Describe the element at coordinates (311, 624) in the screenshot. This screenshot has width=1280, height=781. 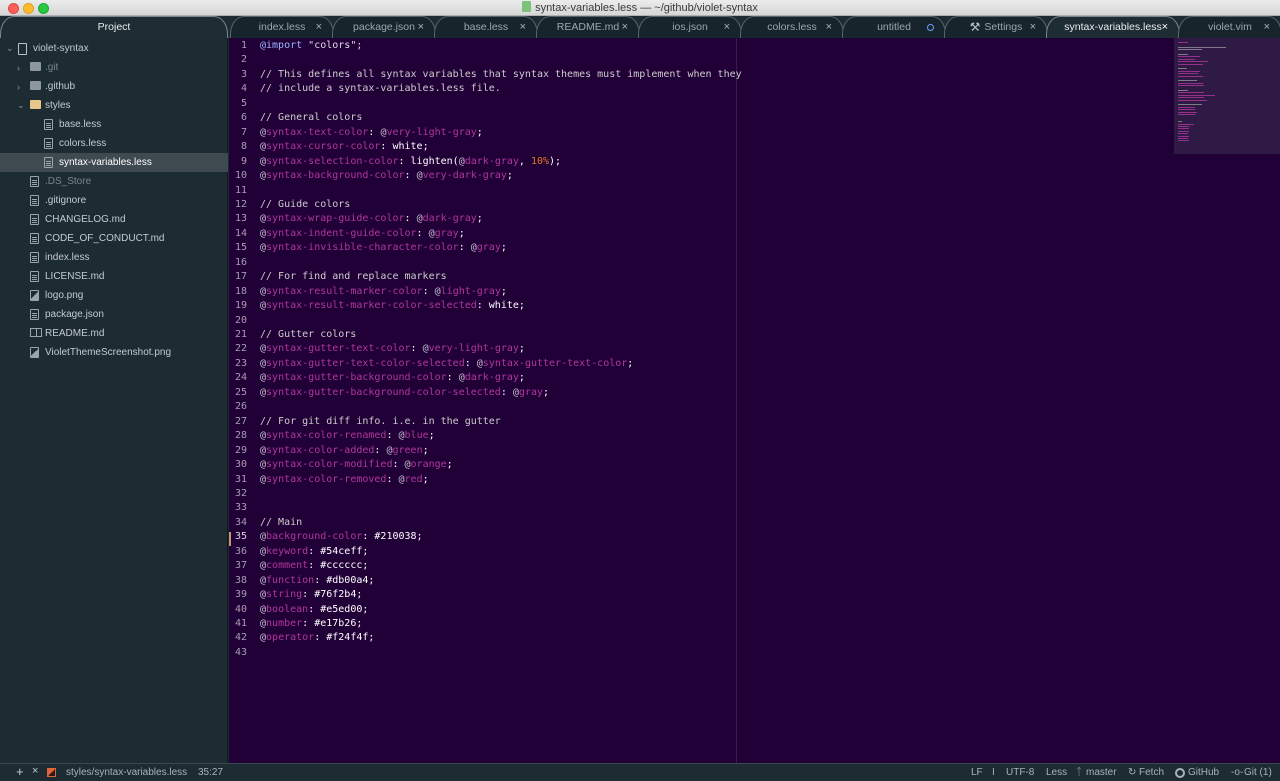
I see `code-line: @number: #e17b26;` at that location.